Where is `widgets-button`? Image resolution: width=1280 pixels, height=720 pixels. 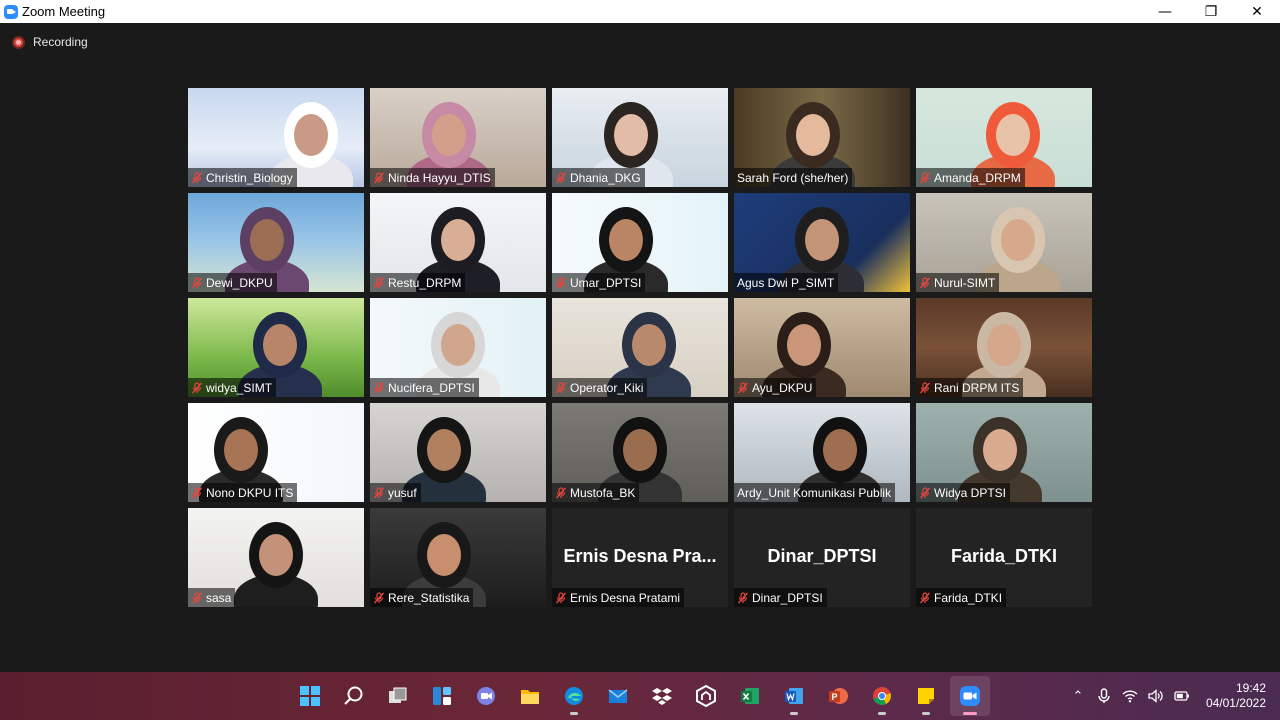
widgets-button is located at coordinates (442, 696).